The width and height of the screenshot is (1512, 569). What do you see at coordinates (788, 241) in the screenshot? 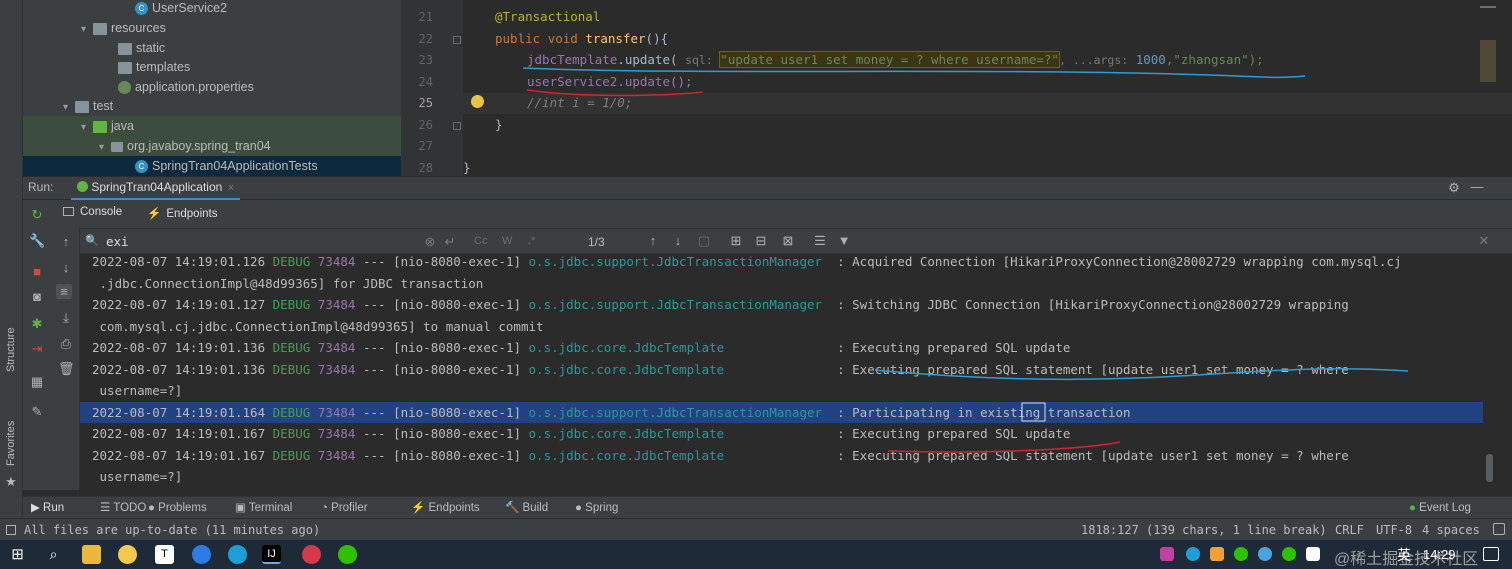
I see `filter-select-icon: ⊠` at bounding box center [788, 241].